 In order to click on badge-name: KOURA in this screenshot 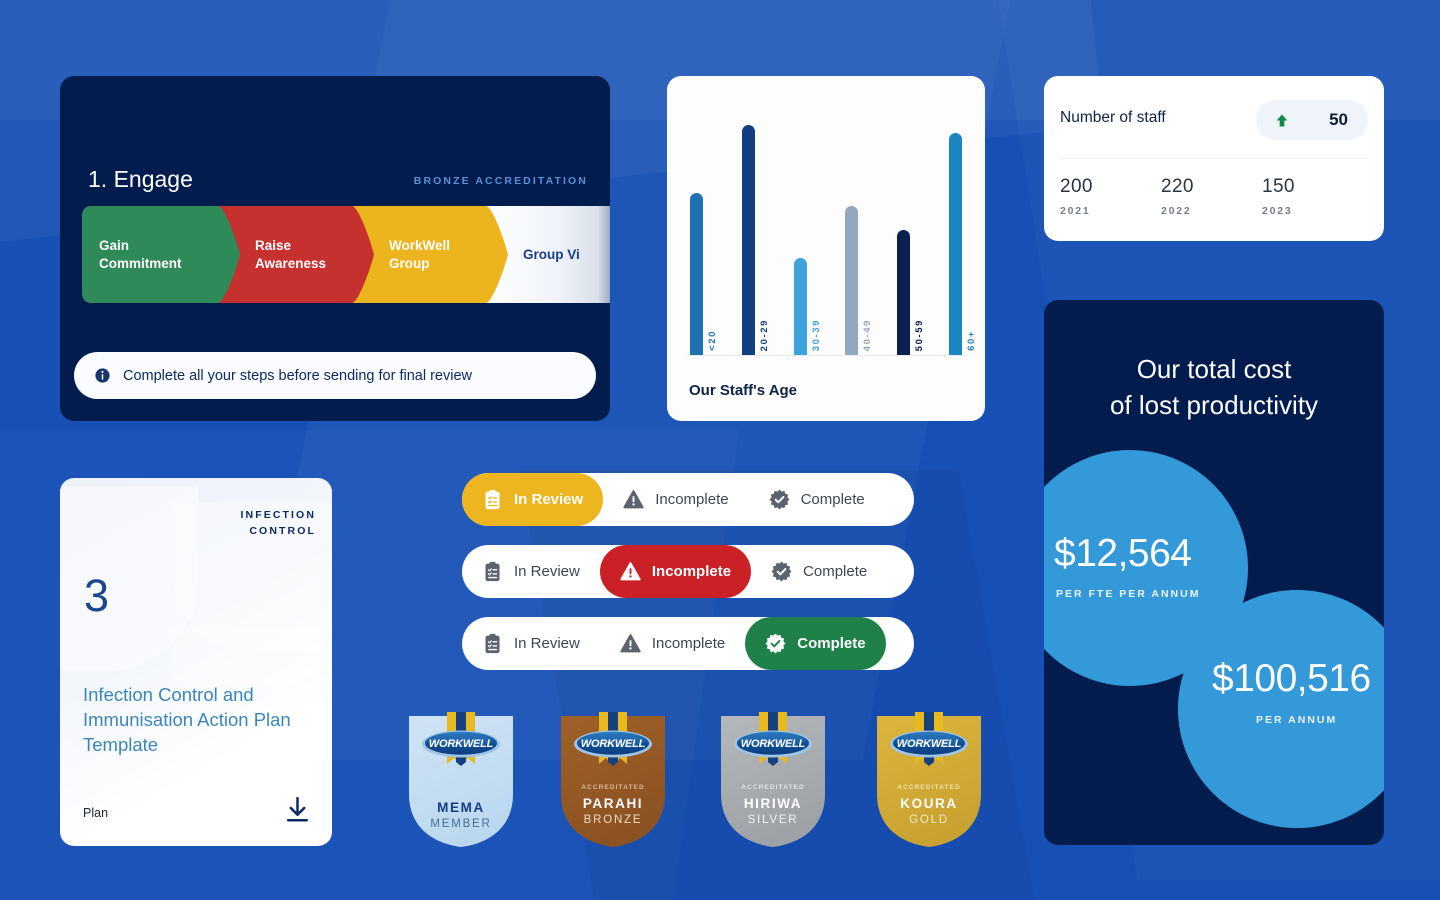, I will do `click(929, 803)`.